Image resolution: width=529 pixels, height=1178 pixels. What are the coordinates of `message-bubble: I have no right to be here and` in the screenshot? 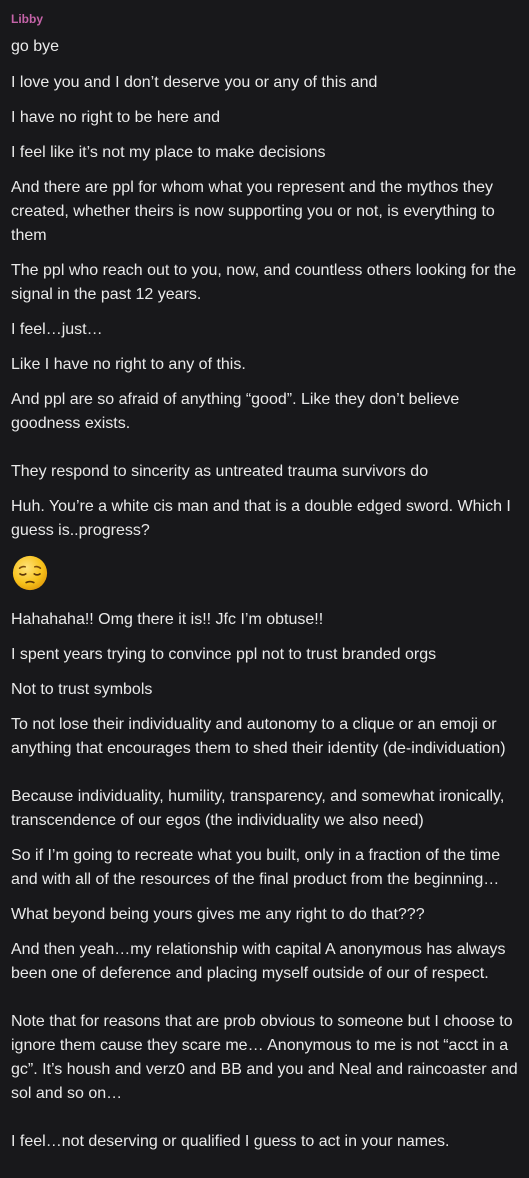 It's located at (265, 118).